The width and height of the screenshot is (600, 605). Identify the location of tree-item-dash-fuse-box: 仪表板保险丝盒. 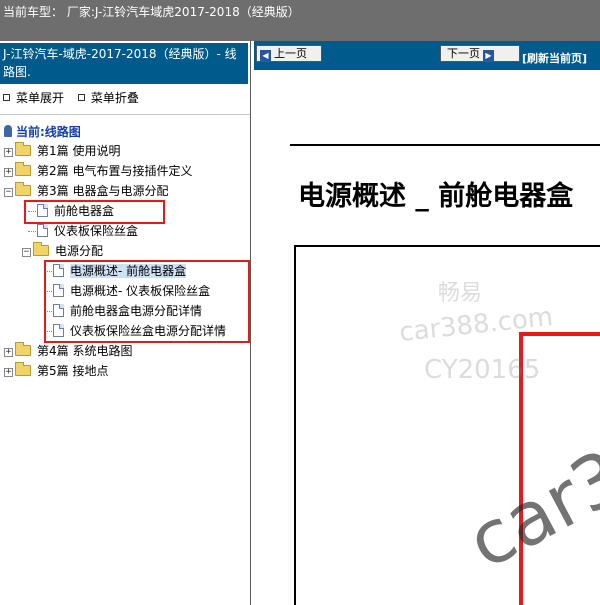
(83, 231).